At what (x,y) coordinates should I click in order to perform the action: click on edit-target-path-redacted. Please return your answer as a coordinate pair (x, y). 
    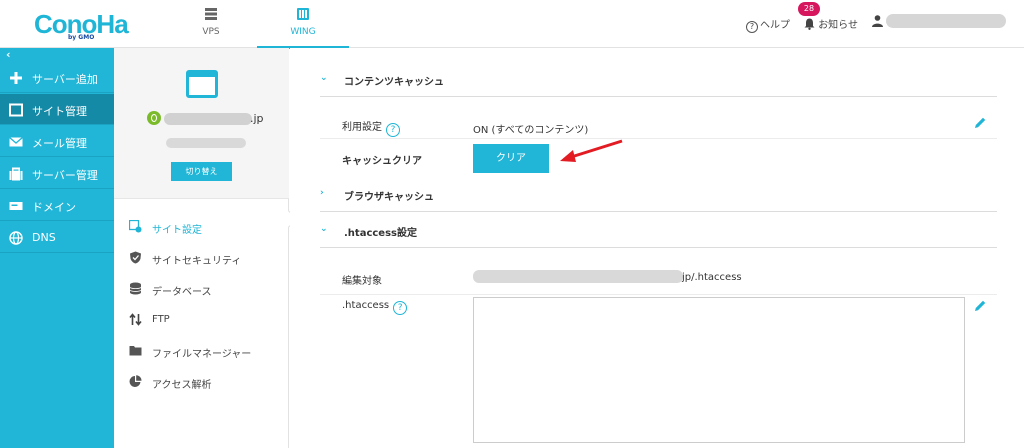
    Looking at the image, I should click on (578, 276).